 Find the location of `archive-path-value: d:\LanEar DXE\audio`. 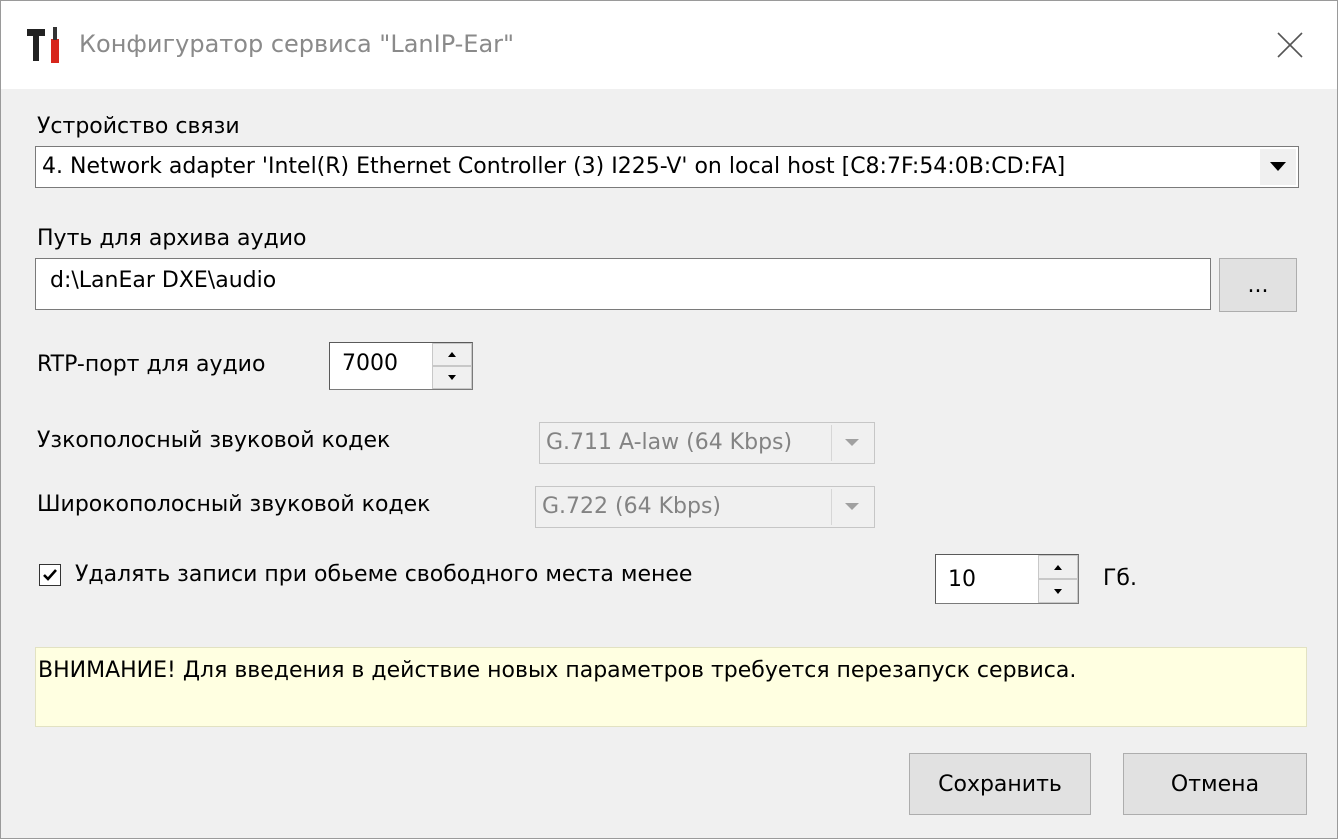

archive-path-value: d:\LanEar DXE\audio is located at coordinates (163, 280).